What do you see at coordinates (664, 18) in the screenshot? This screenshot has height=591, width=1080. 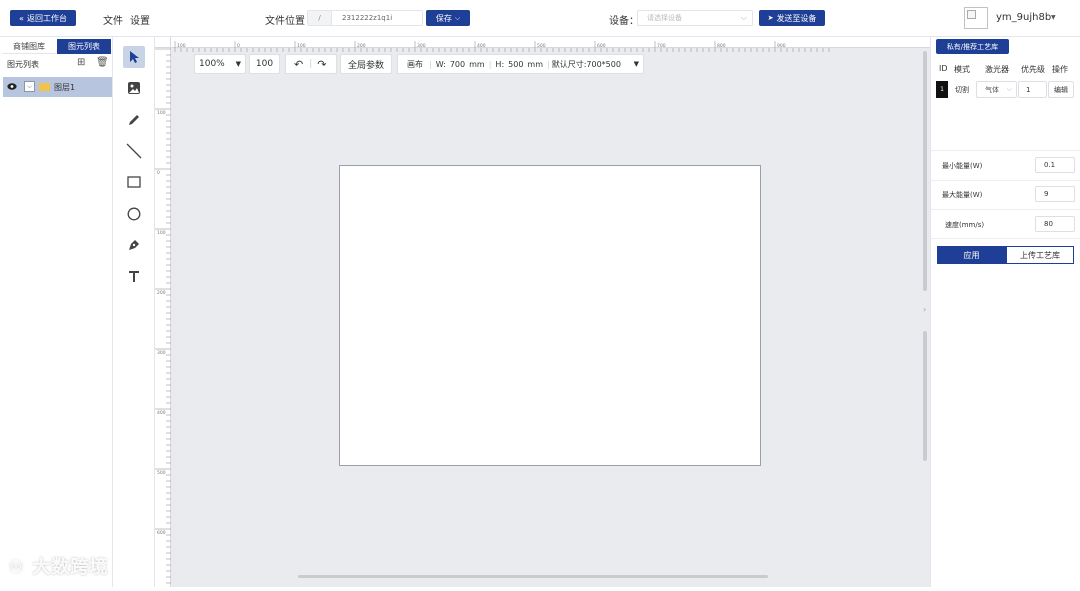 I see `device-placeholder: 请选择设备` at bounding box center [664, 18].